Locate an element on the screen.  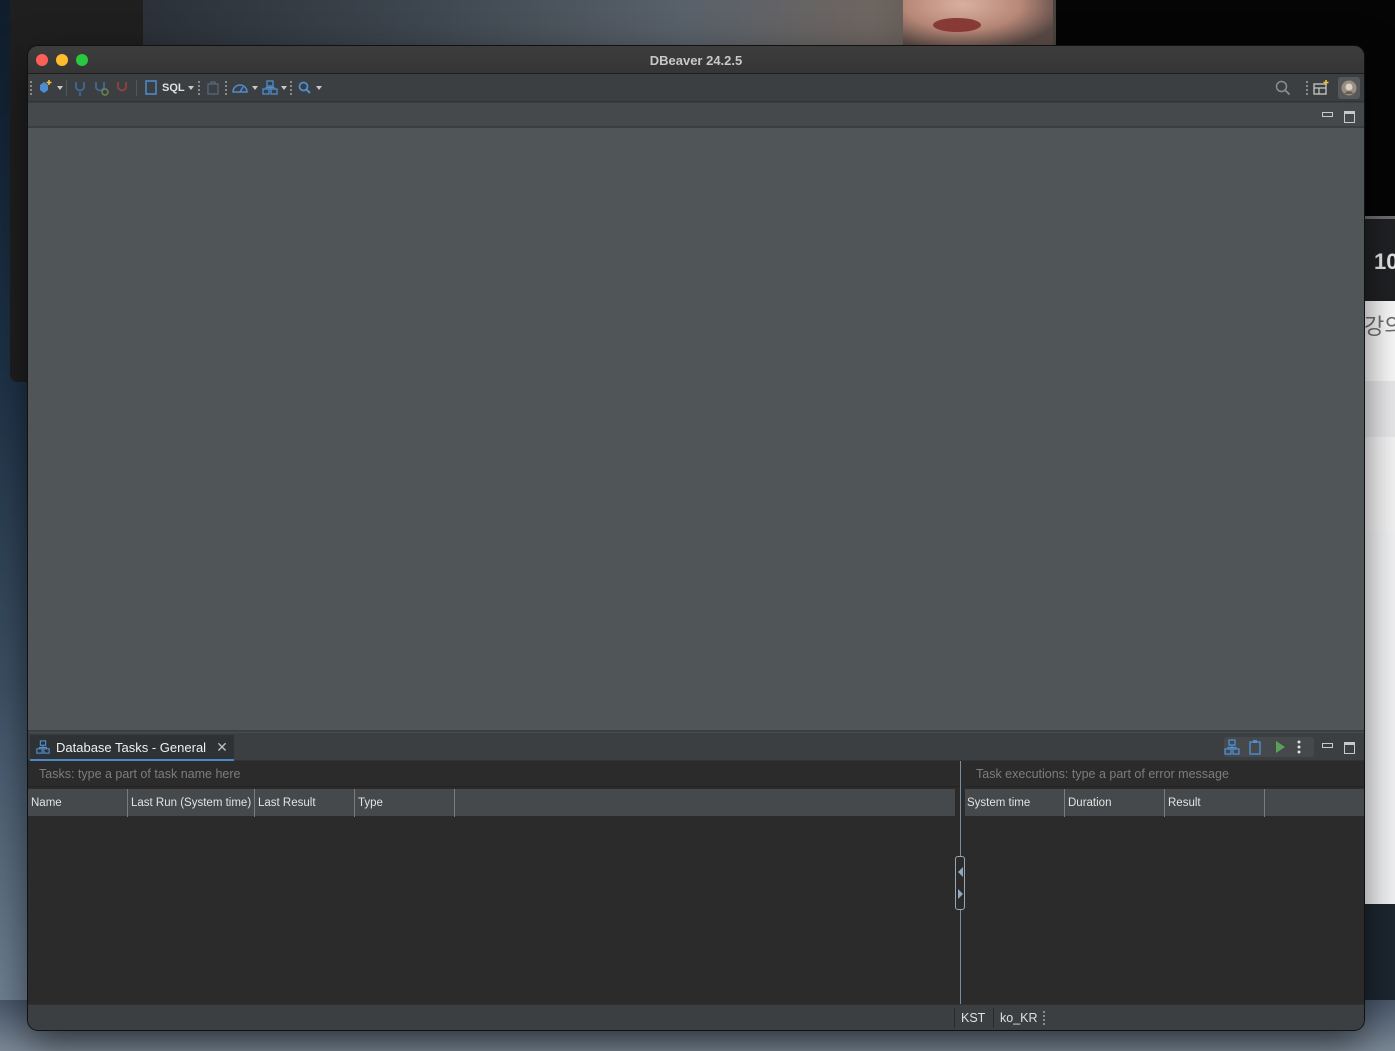
panel-toolbar is located at coordinates (1269, 747).